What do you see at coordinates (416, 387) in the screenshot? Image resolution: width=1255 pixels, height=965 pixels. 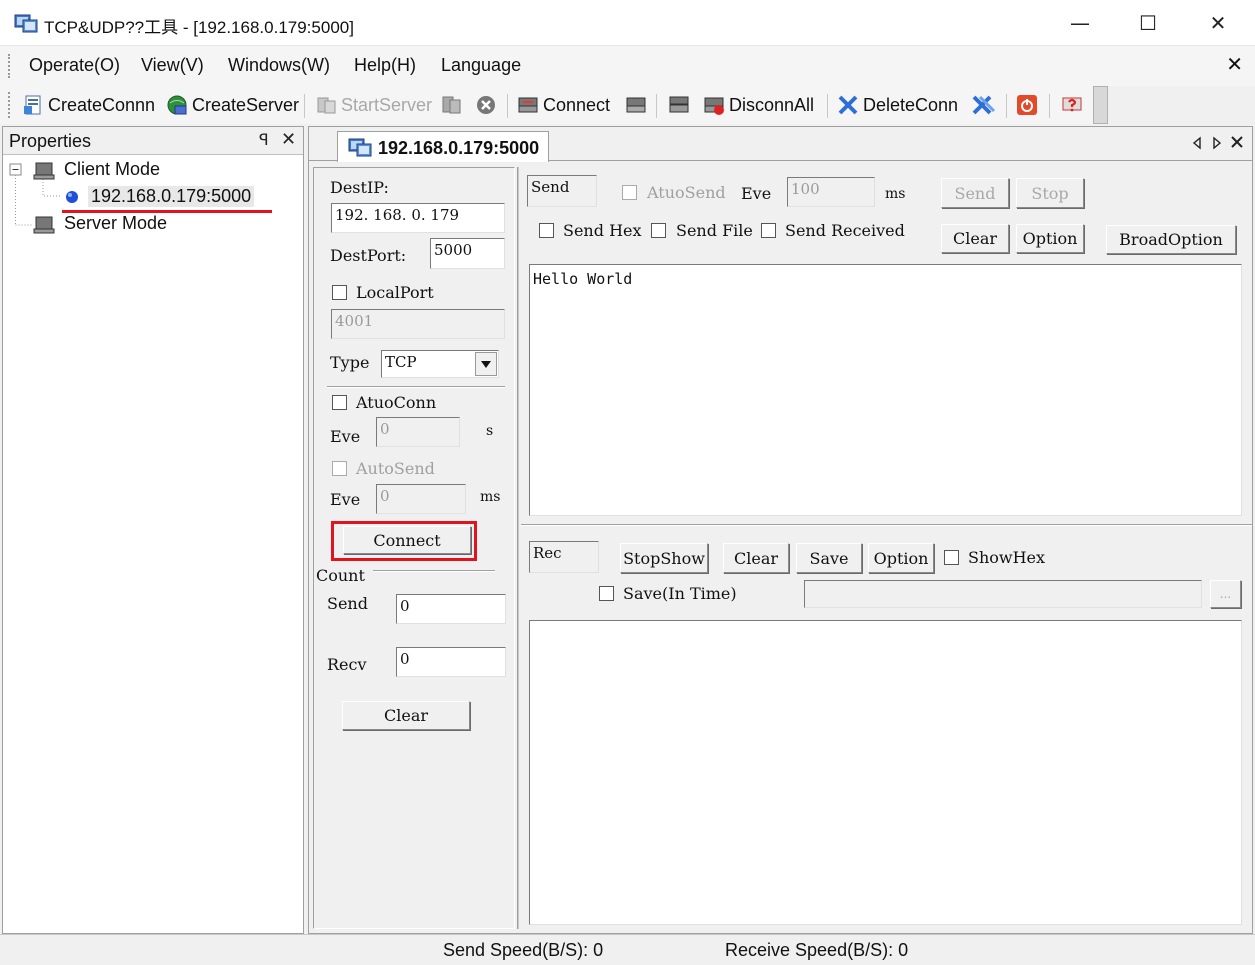 I see `settings-divider` at bounding box center [416, 387].